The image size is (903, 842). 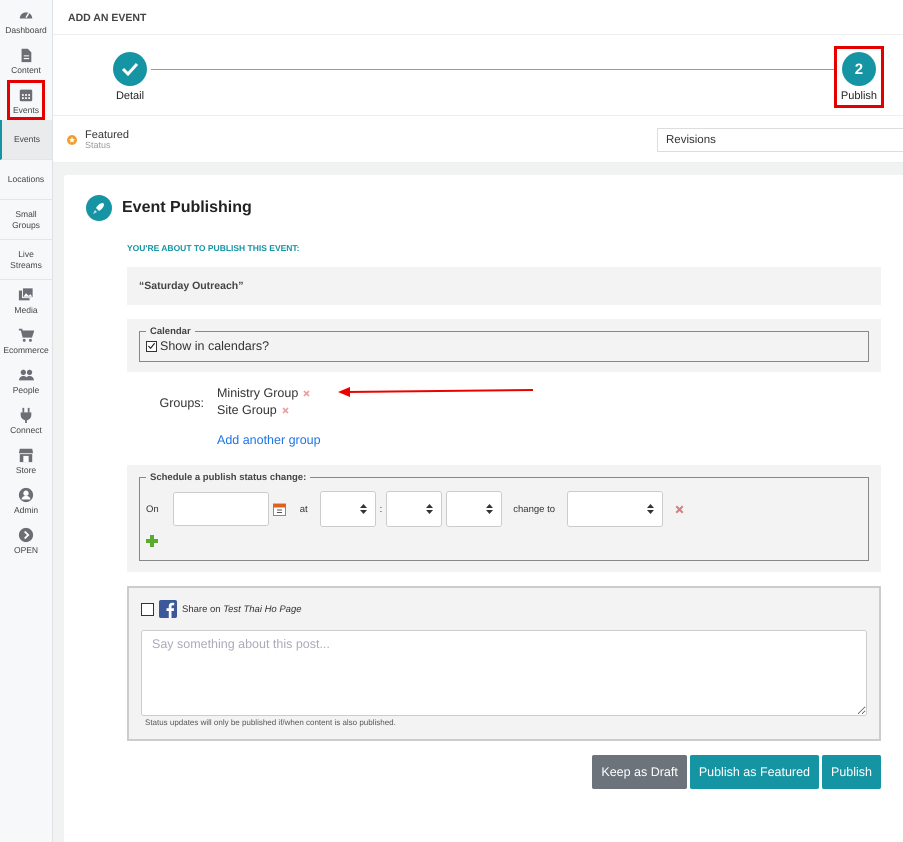 I want to click on sidebar-item: OPEN, so click(x=26, y=540).